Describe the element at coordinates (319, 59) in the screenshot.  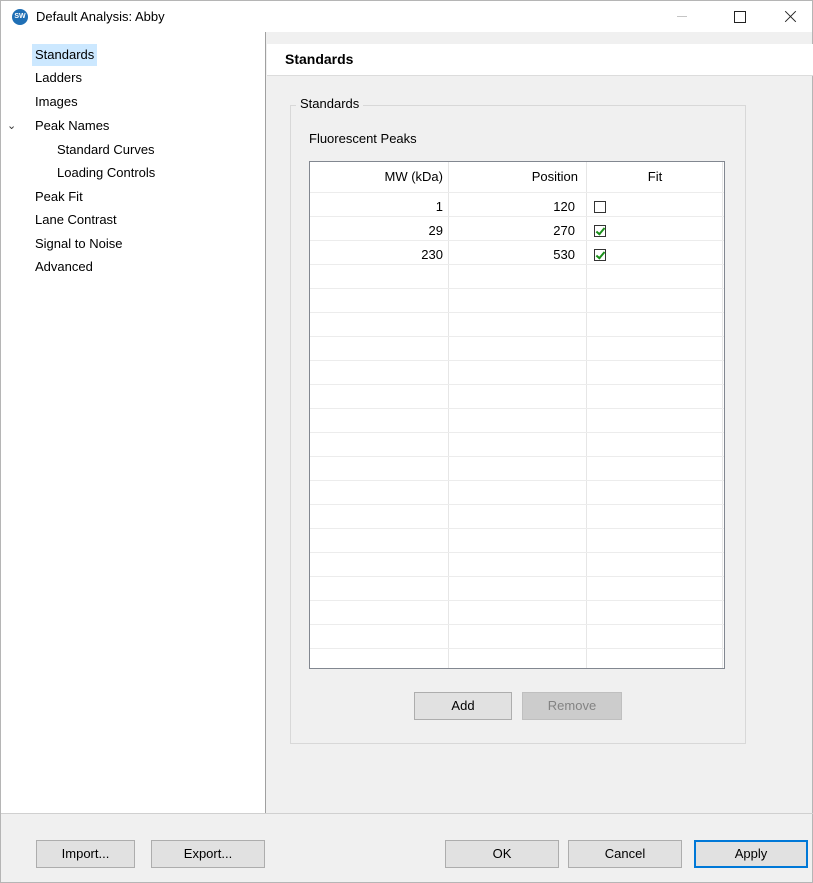
I see `page-title: Standards` at that location.